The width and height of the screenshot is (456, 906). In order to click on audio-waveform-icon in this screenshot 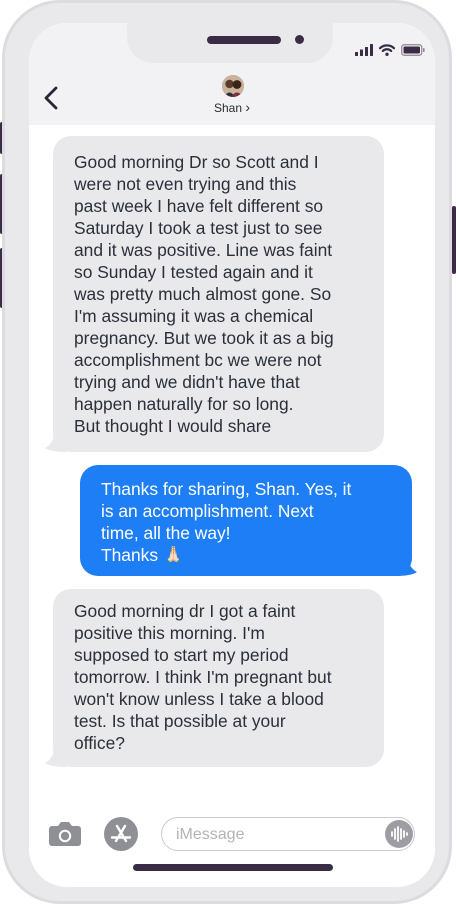, I will do `click(399, 833)`.